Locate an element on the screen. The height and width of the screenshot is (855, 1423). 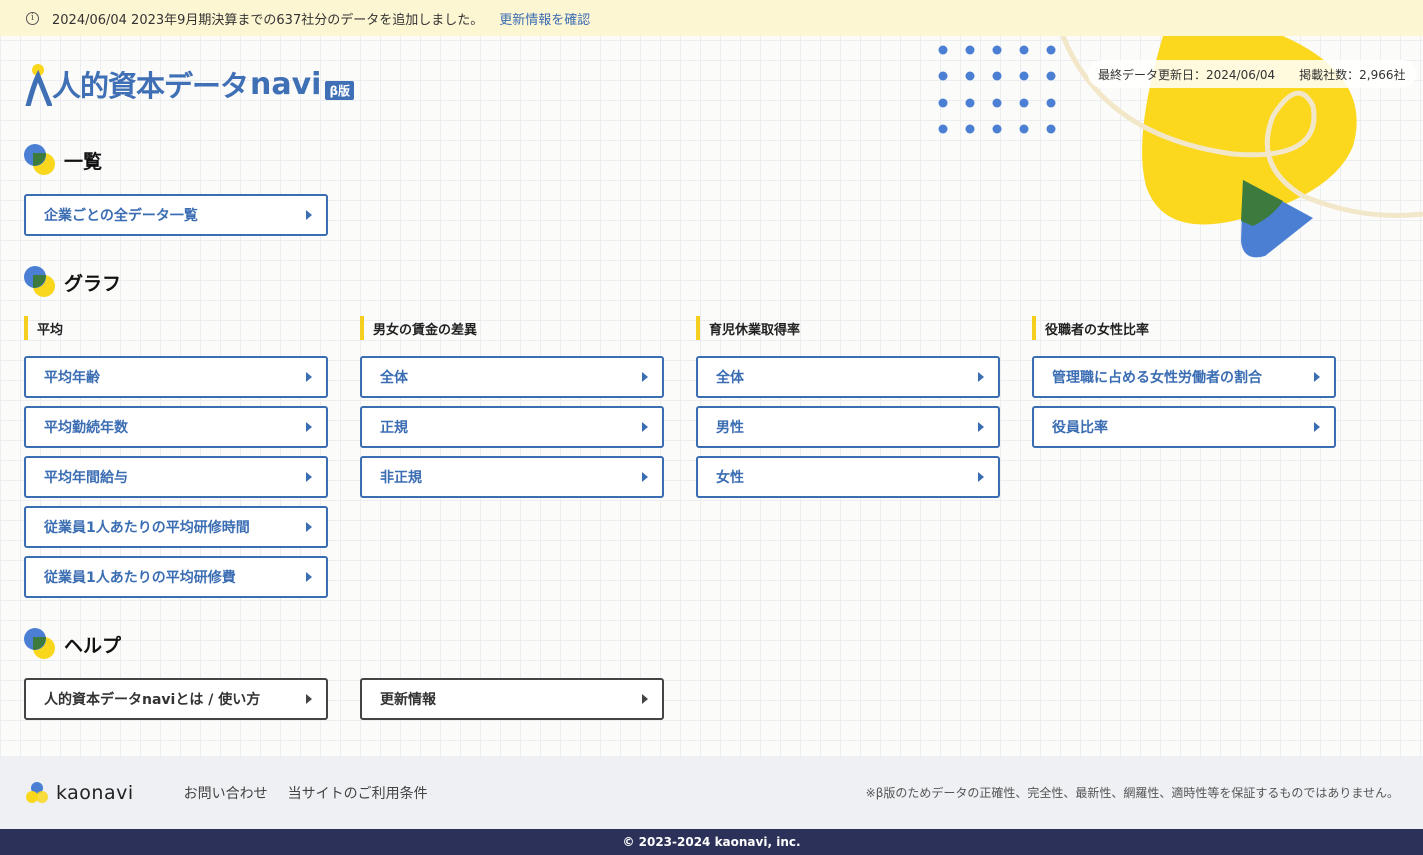
last-updated: 最終データ更新日：2024/06/04 is located at coordinates (1187, 74).